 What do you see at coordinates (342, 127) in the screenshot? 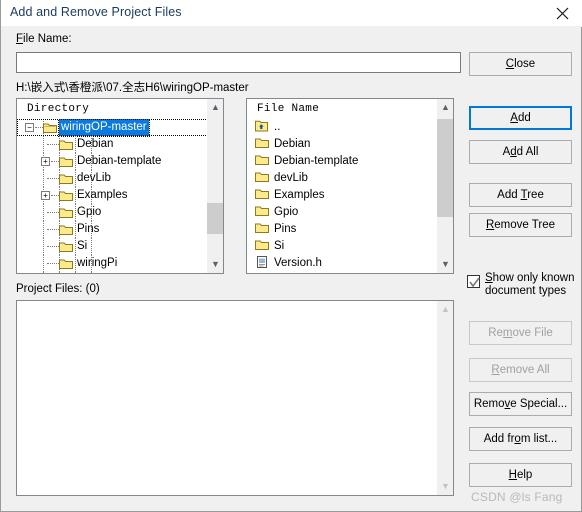
I see `file-list-item: ..` at bounding box center [342, 127].